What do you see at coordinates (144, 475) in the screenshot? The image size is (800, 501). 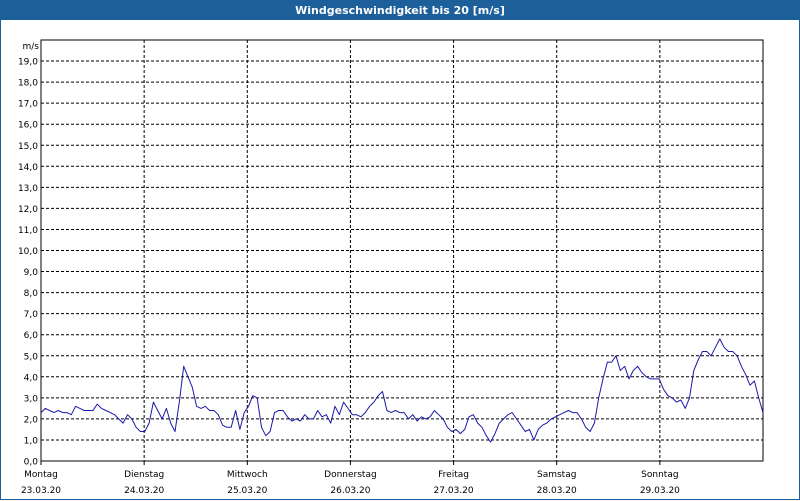 I see `x-tick-day-label: Dienstag` at bounding box center [144, 475].